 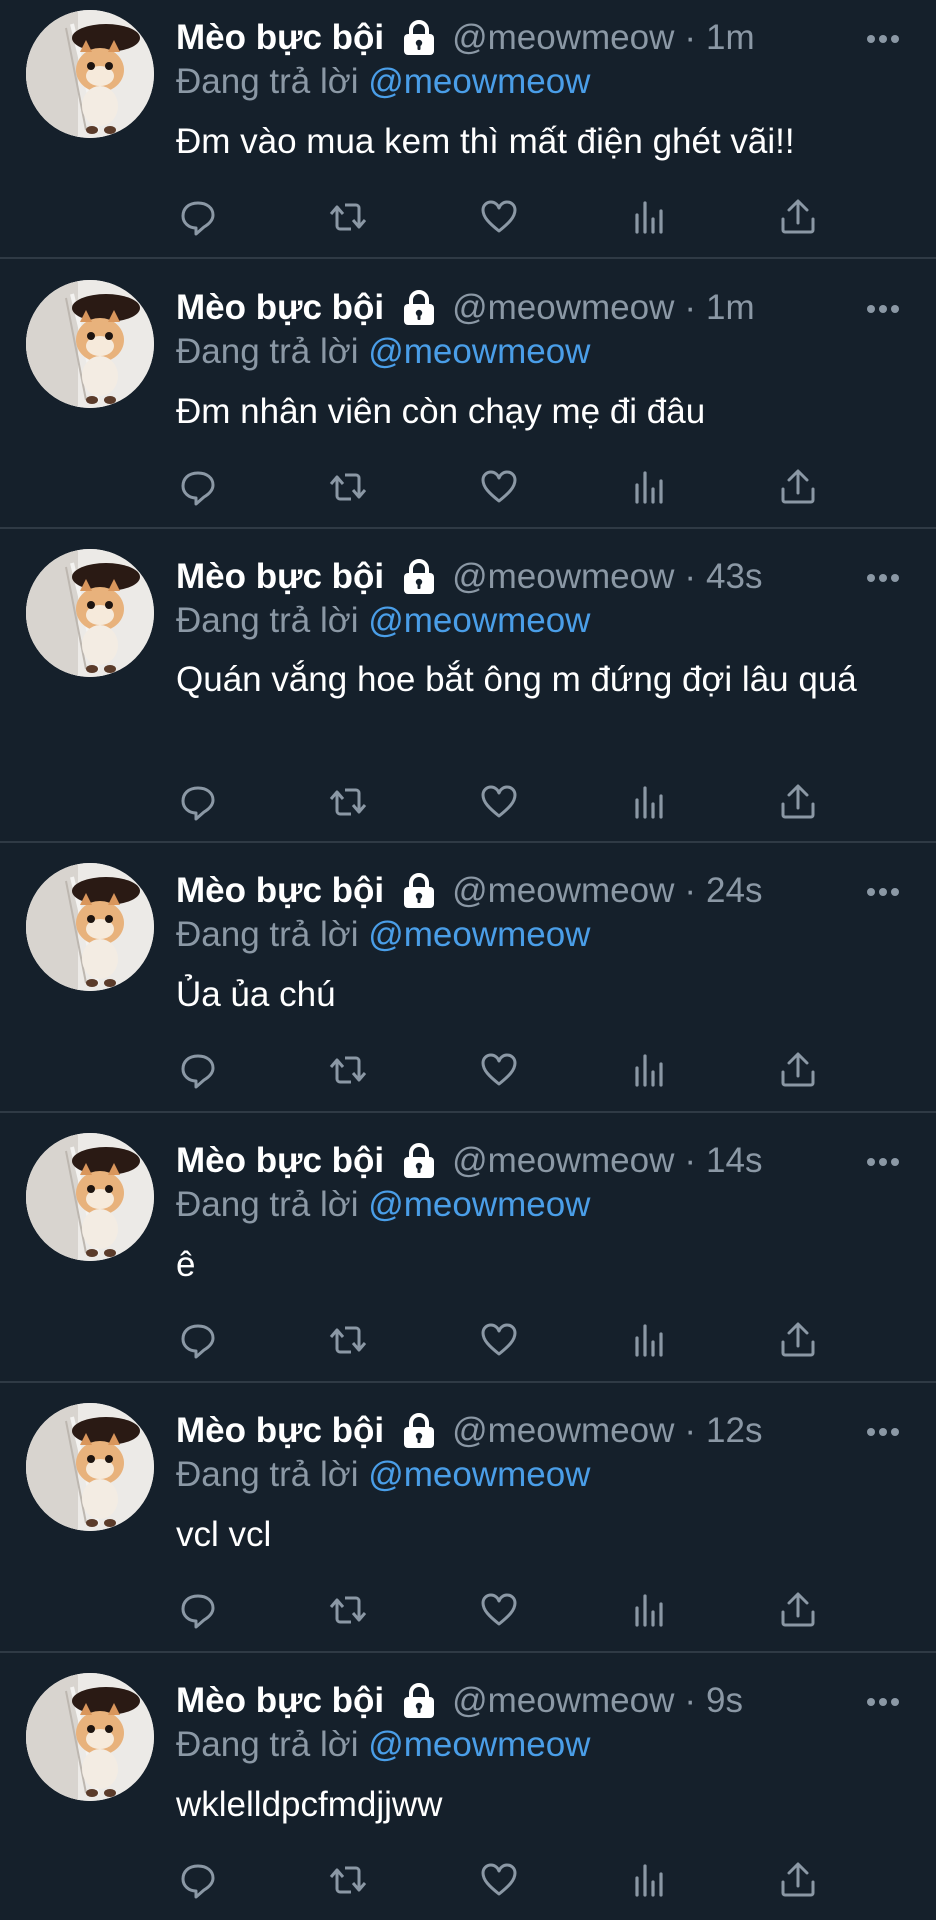 What do you see at coordinates (441, 411) in the screenshot?
I see `tweet-text: Đm nhân viên còn chạy mẹ đi đâu` at bounding box center [441, 411].